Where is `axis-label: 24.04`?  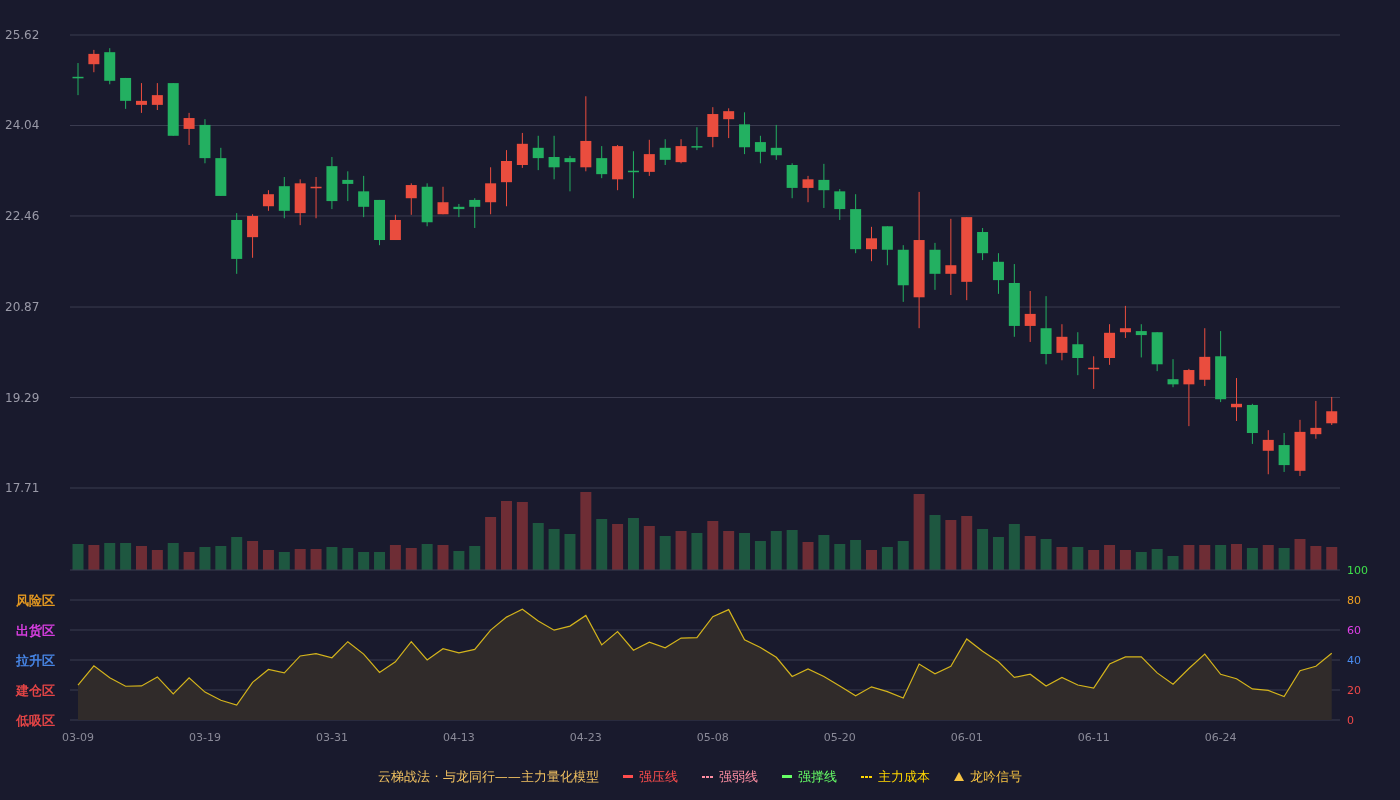 axis-label: 24.04 is located at coordinates (22, 125).